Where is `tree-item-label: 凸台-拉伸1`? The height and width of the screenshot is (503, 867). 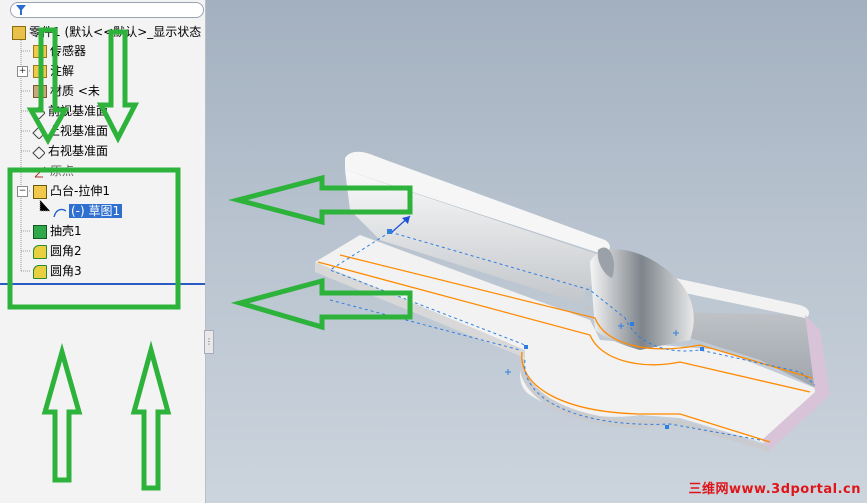
tree-item-label: 凸台-拉伸1 is located at coordinates (80, 191).